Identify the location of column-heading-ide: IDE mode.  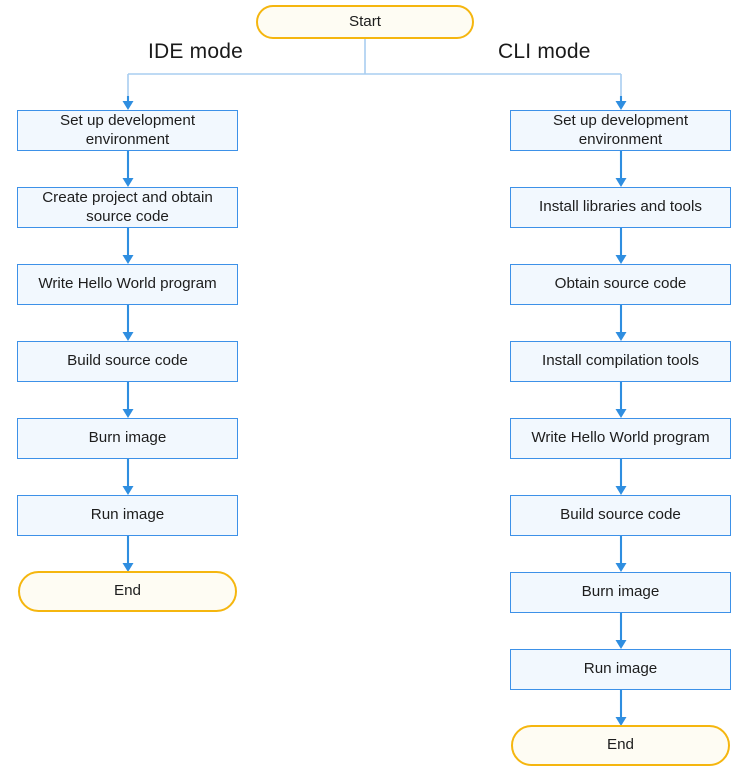
(195, 51).